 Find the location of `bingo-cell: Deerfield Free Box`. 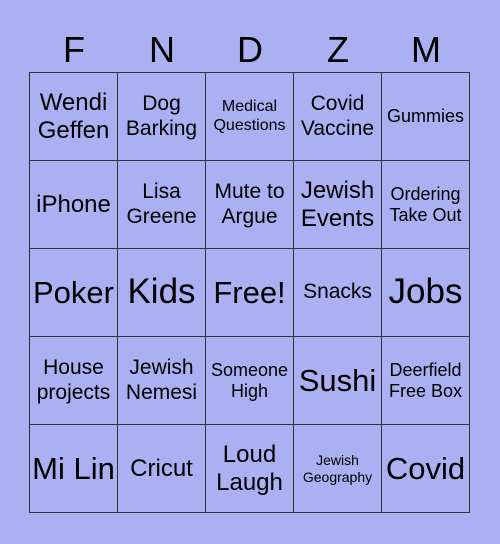

bingo-cell: Deerfield Free Box is located at coordinates (425, 380).